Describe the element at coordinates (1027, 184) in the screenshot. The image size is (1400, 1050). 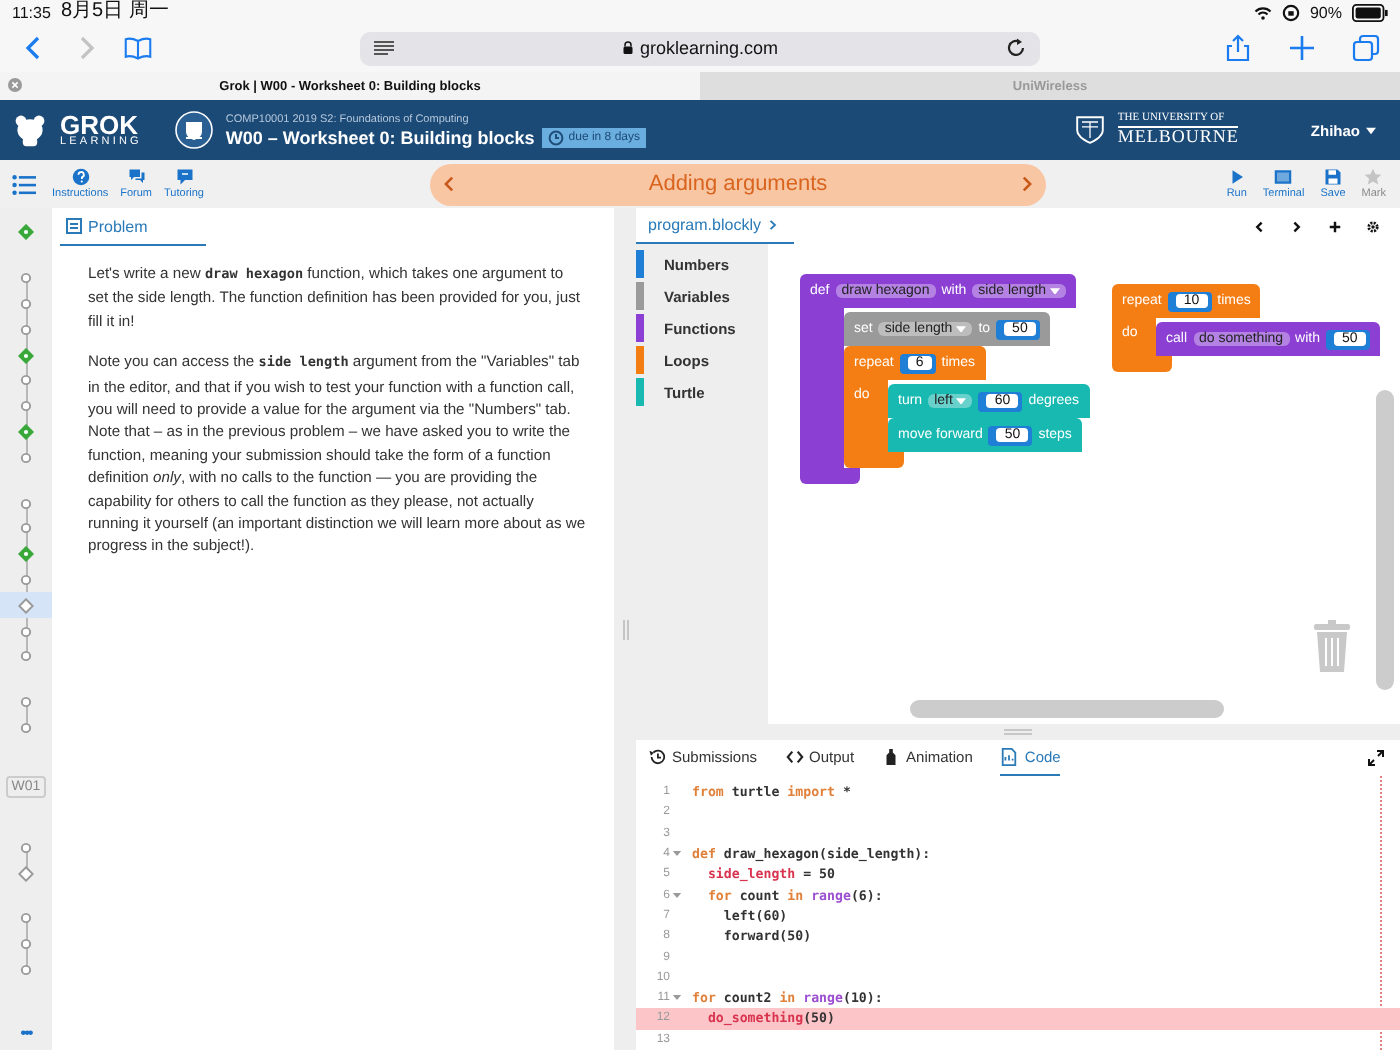
I see `next-icon` at that location.